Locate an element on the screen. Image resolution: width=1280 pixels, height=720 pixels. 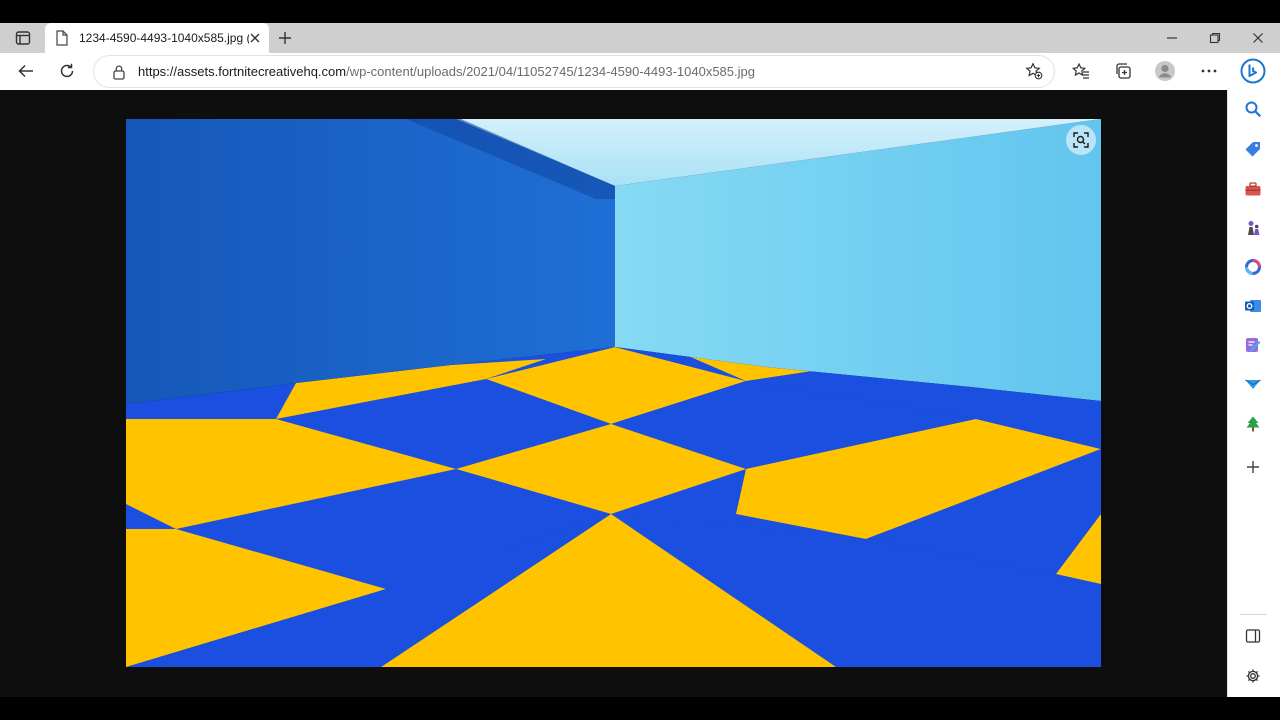
restore-button is located at coordinates (1215, 38).